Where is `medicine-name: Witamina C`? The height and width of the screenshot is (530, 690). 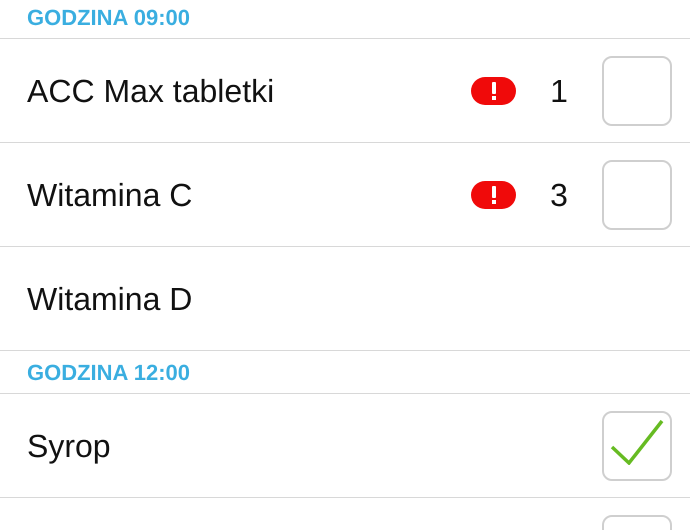
medicine-name: Witamina C is located at coordinates (110, 195).